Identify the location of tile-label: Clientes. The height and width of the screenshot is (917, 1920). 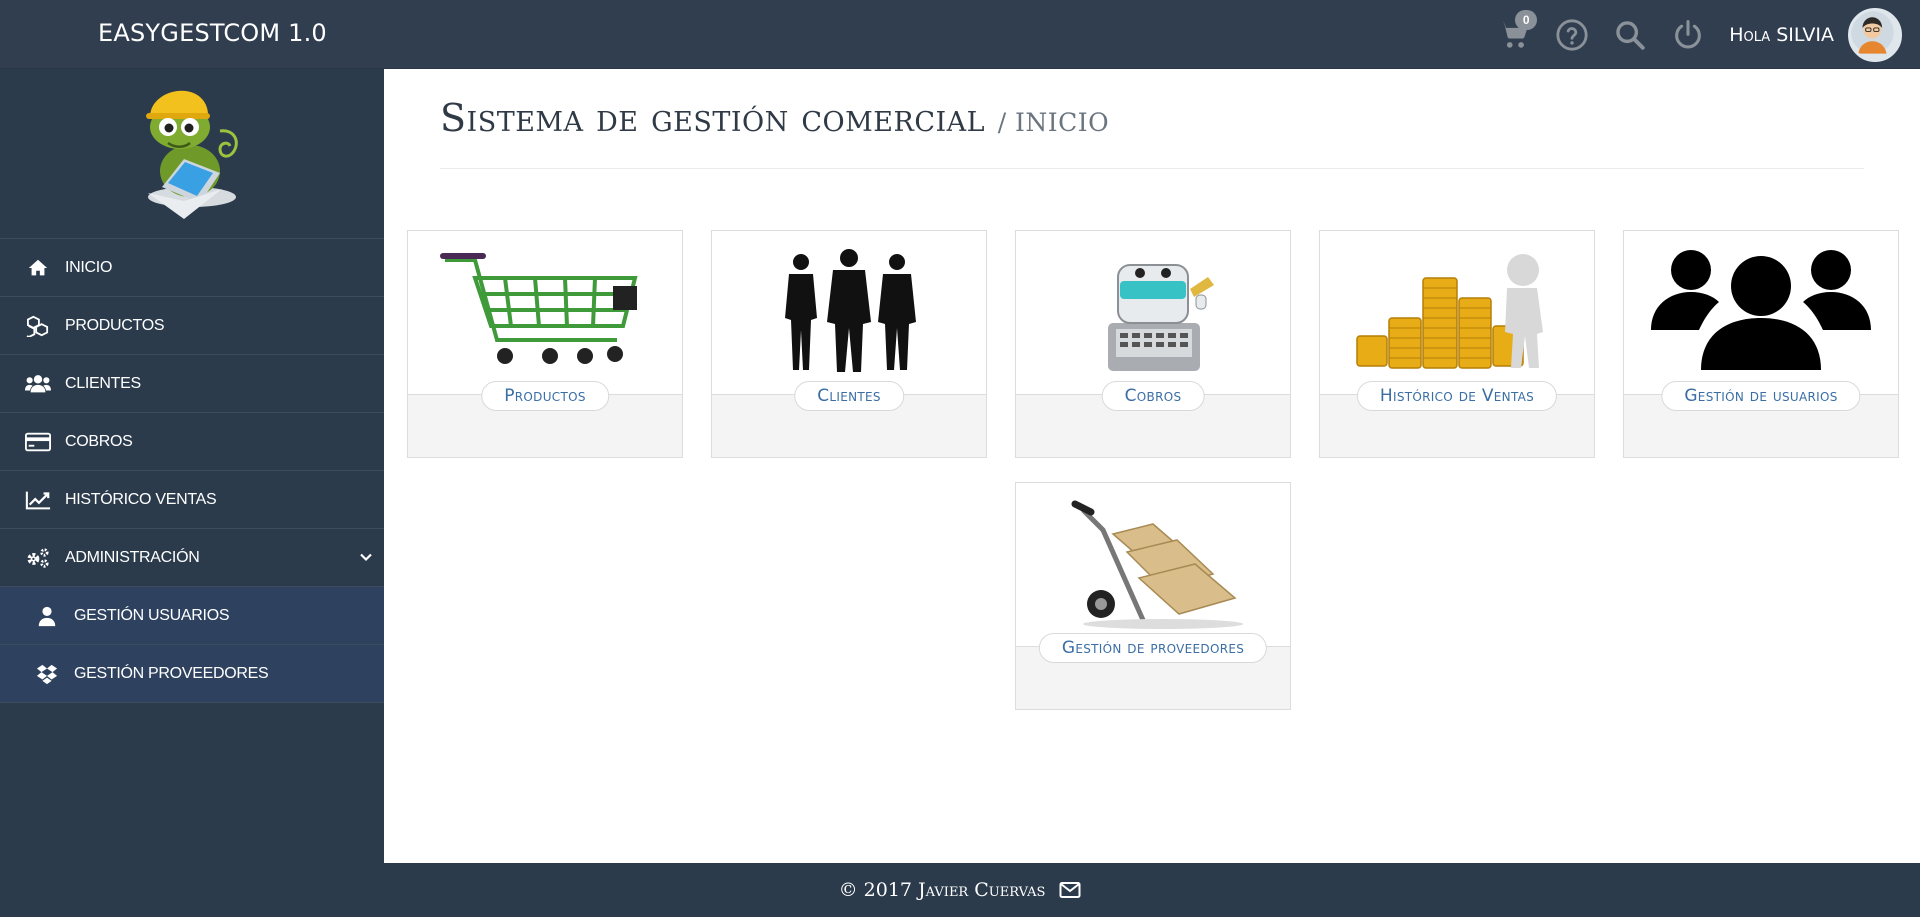
(849, 396).